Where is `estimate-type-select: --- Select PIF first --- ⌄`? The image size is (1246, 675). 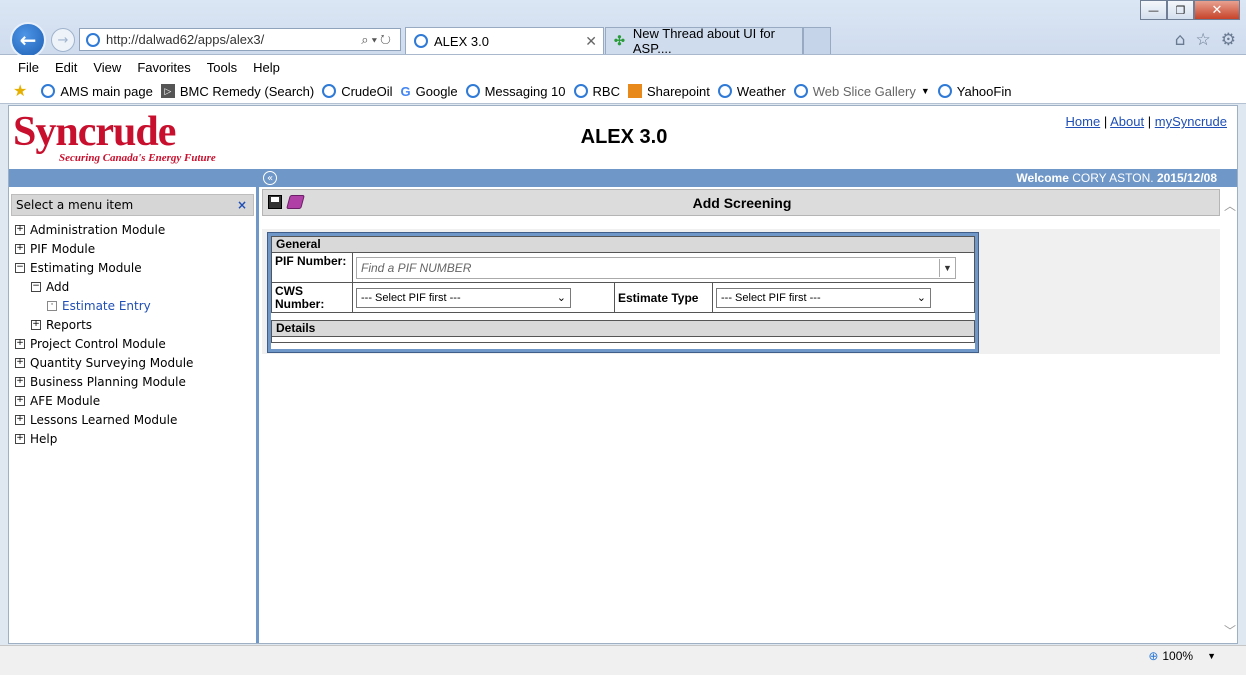 estimate-type-select: --- Select PIF first --- ⌄ is located at coordinates (823, 297).